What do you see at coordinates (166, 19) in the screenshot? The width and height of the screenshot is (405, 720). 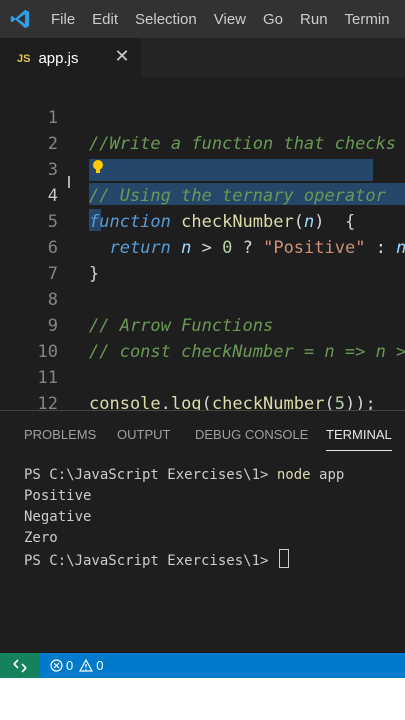 I see `menu-selection: Selection` at bounding box center [166, 19].